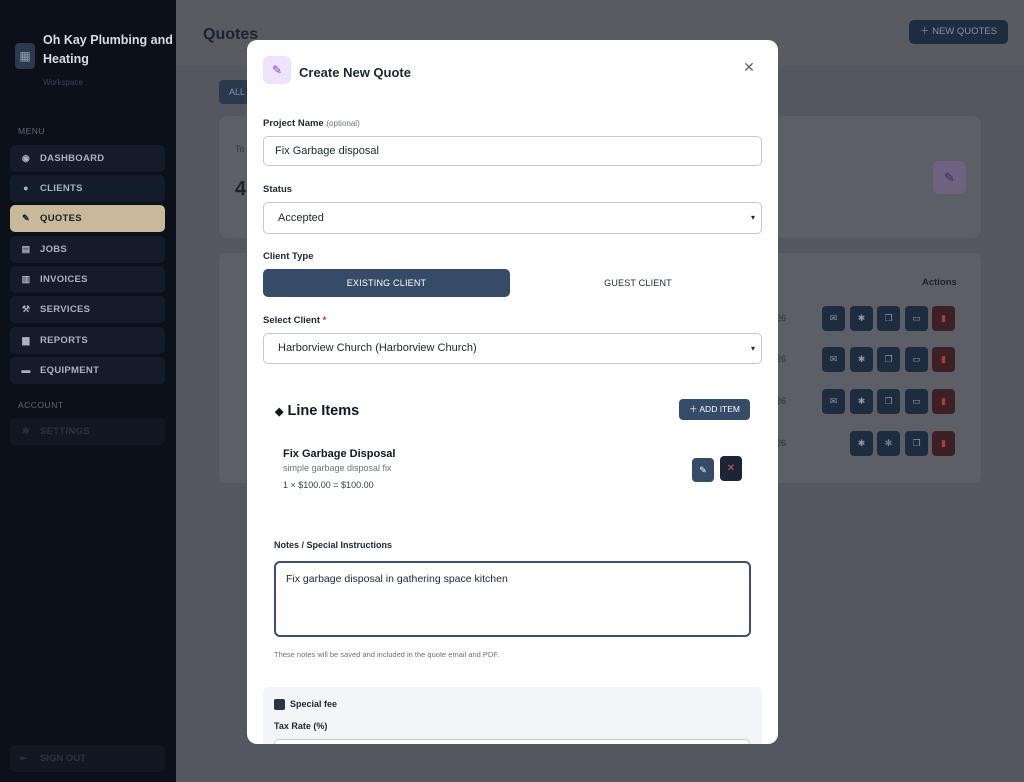 The width and height of the screenshot is (1024, 782). Describe the element at coordinates (87, 758) in the screenshot. I see `sign-out-button: ⇤ SIGN OUT` at that location.